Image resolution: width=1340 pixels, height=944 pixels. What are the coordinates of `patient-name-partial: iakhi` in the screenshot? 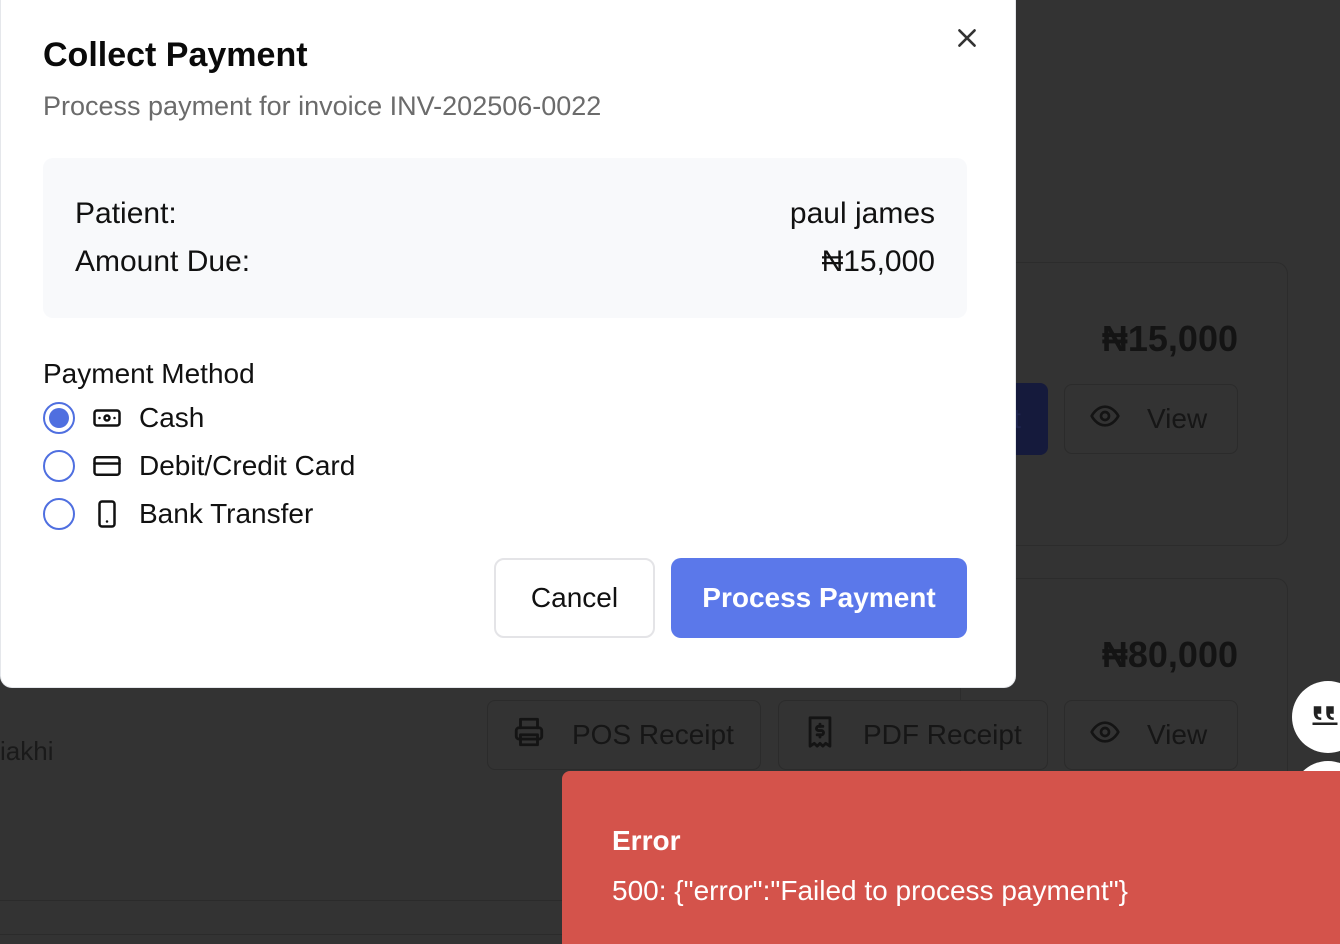 It's located at (27, 751).